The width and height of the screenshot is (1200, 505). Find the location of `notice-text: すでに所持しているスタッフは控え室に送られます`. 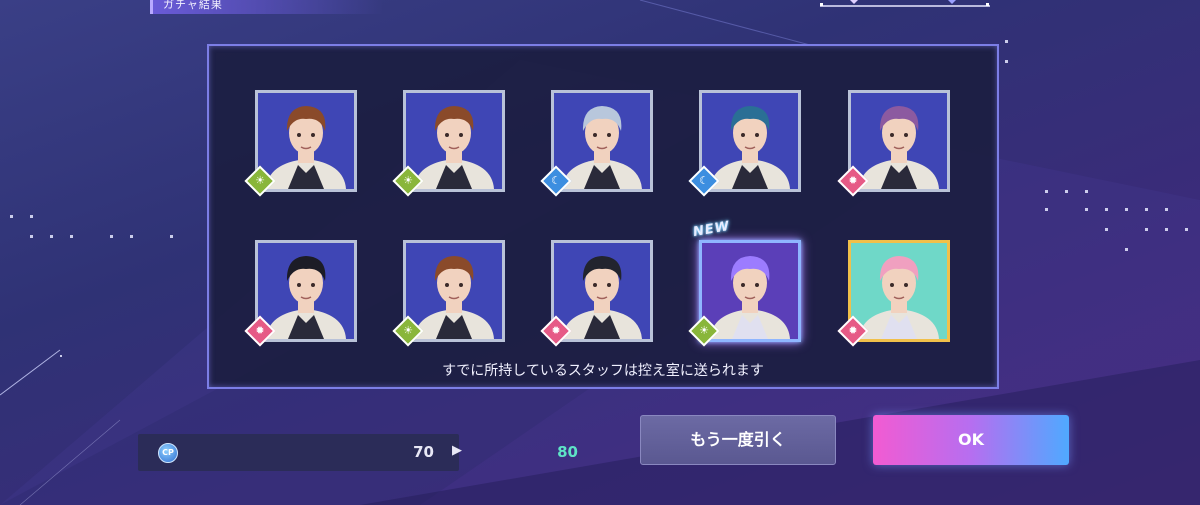

notice-text: すでに所持しているスタッフは控え室に送られます is located at coordinates (603, 371).